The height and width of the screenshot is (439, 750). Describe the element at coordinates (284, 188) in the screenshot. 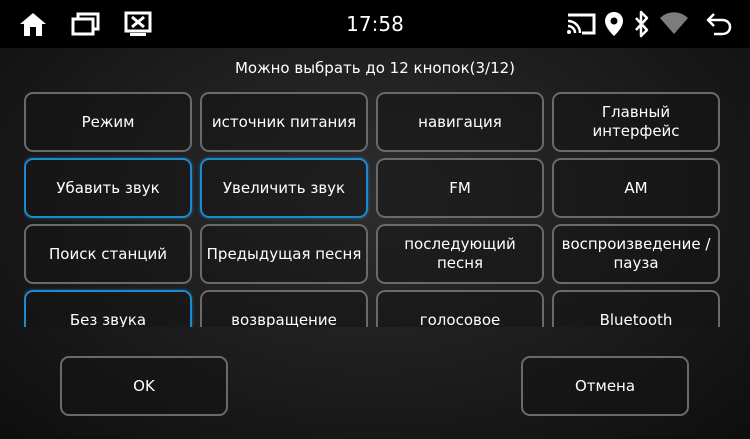

I see `function-button: Увеличить звук` at that location.